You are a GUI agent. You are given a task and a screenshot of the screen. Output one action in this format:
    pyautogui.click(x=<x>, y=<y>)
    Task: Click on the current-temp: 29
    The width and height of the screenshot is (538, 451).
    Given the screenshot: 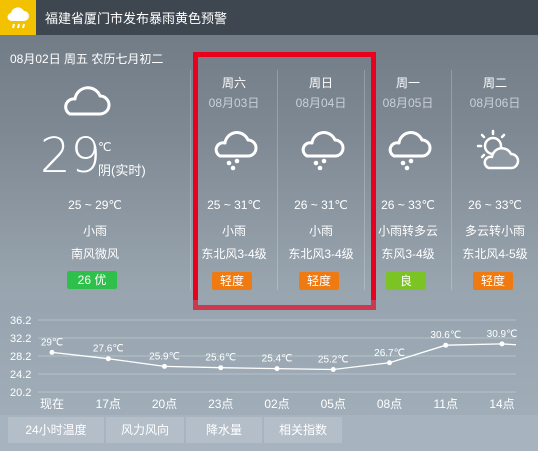 What is the action you would take?
    pyautogui.click(x=71, y=156)
    